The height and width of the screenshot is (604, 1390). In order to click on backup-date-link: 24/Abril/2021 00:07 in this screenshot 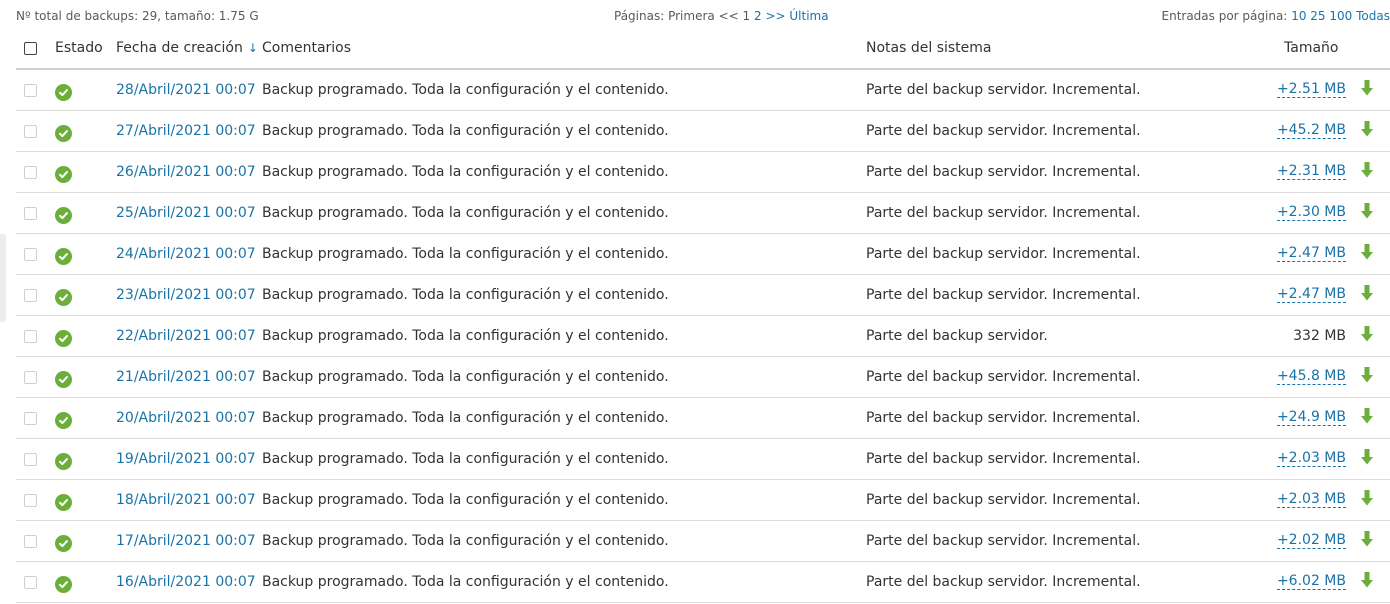, I will do `click(186, 254)`.